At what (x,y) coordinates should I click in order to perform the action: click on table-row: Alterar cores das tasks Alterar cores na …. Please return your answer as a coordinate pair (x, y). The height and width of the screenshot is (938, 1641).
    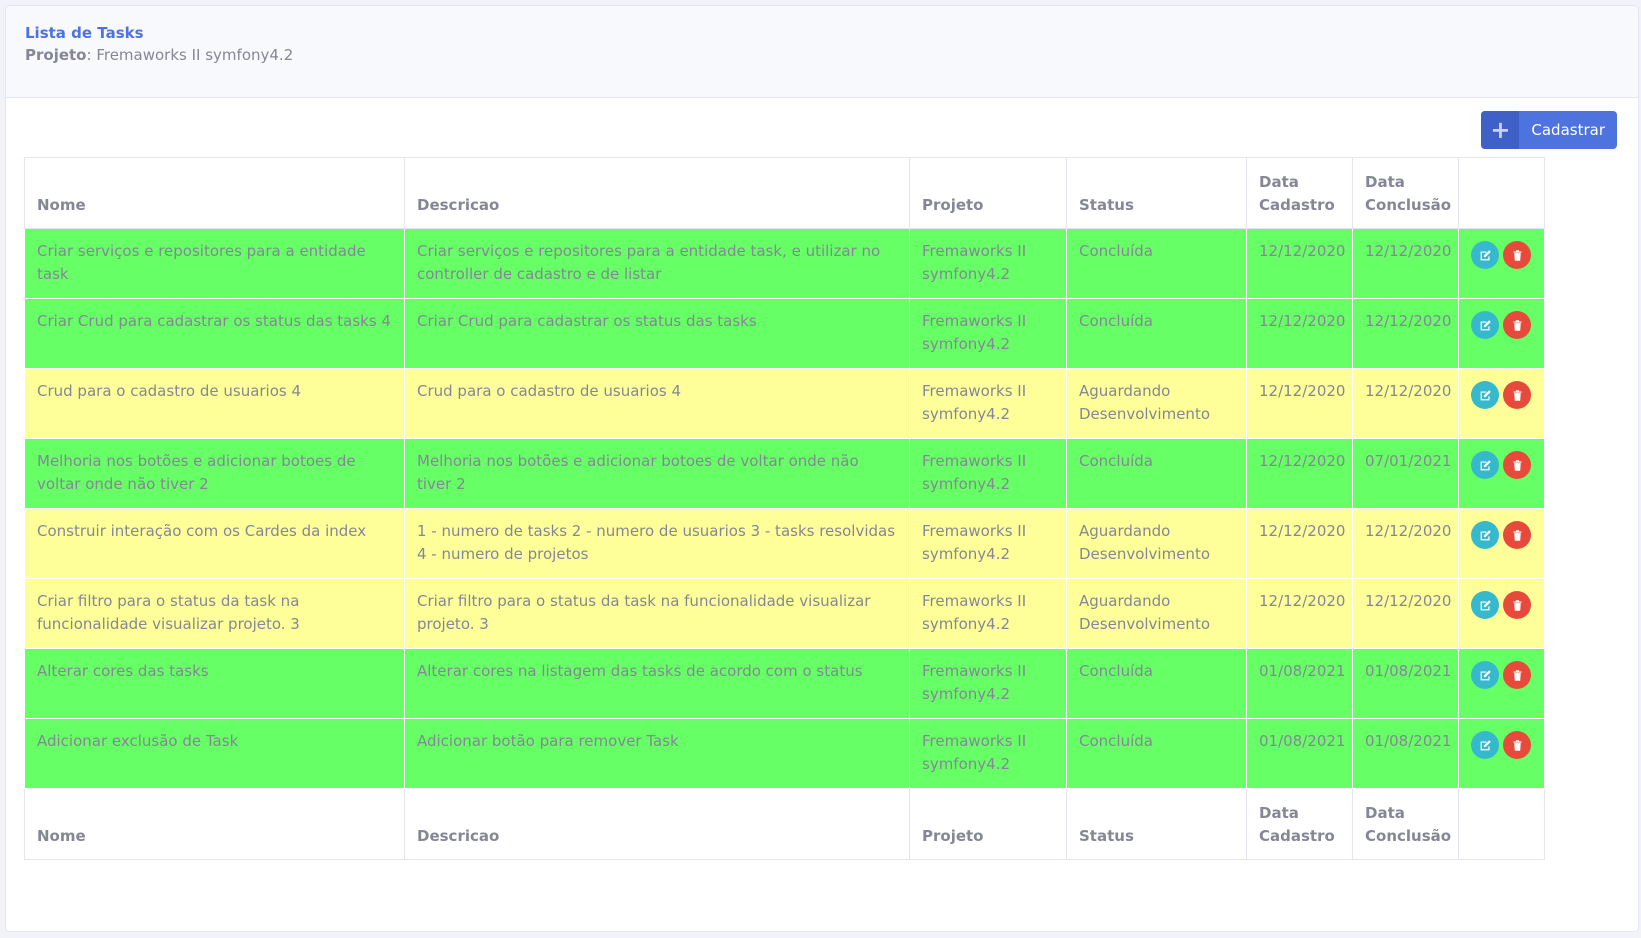
    Looking at the image, I should click on (784, 683).